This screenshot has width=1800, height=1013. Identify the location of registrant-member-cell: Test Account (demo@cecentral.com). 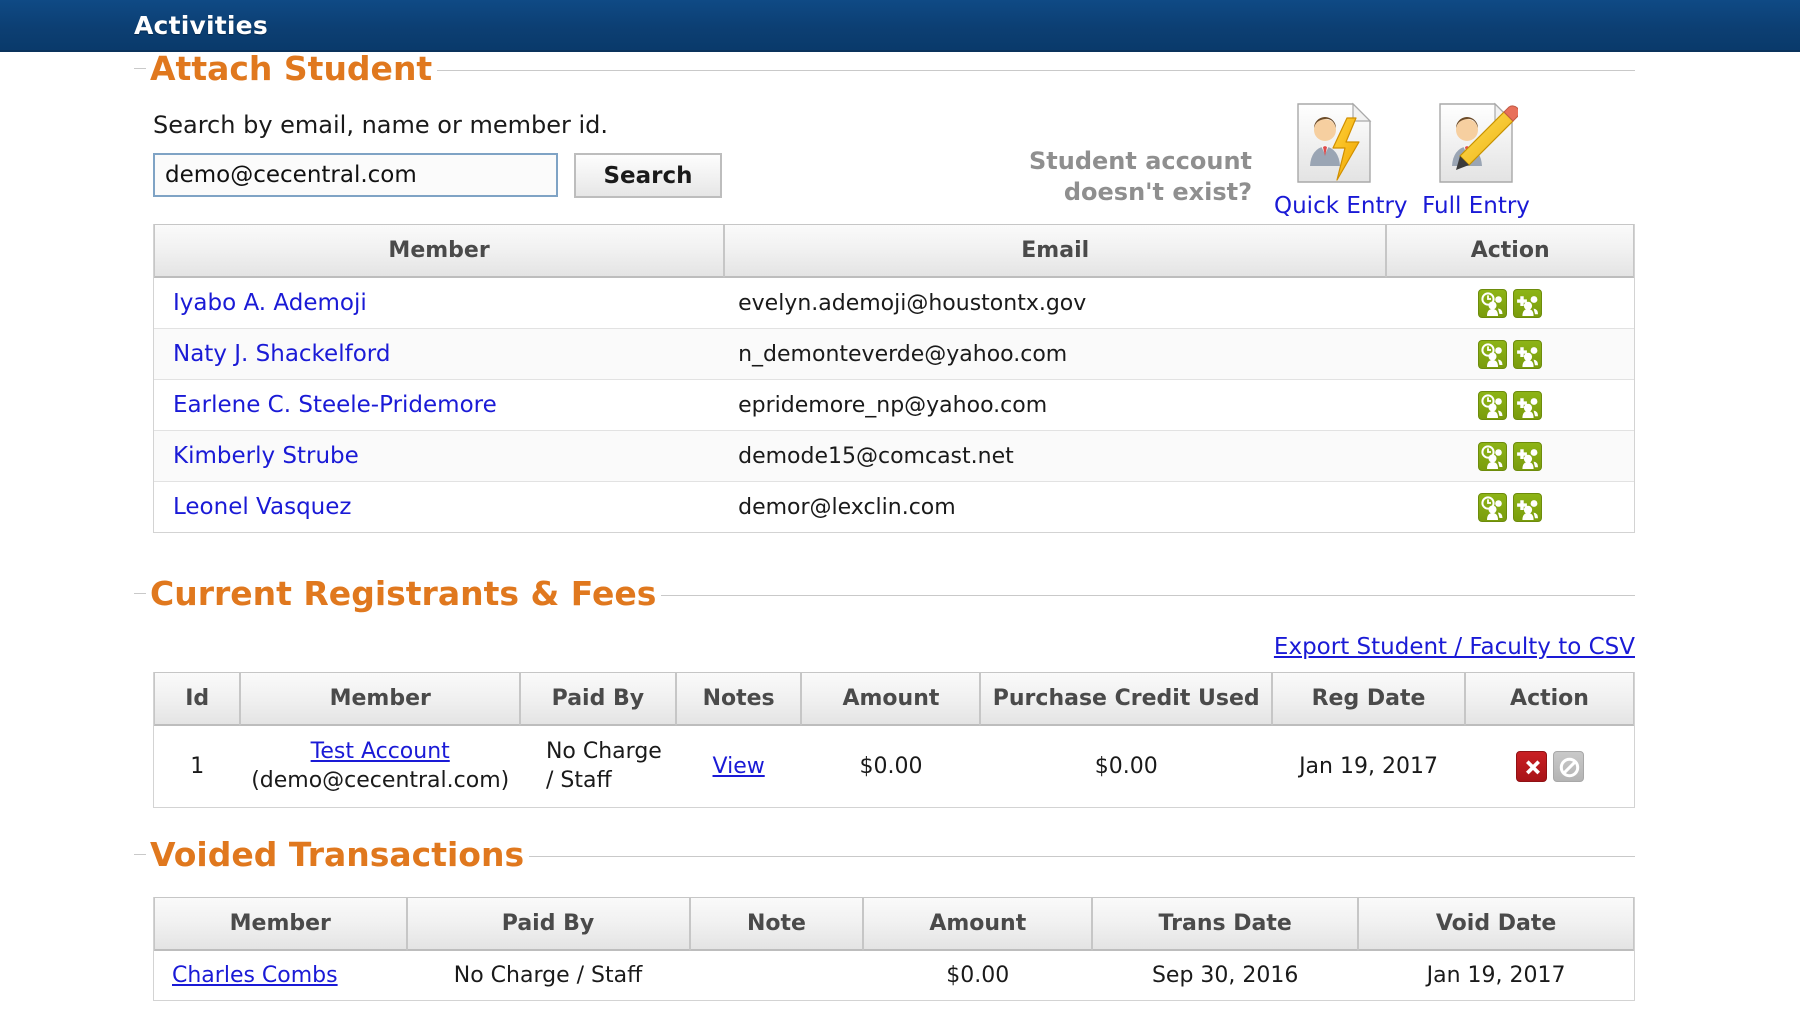
(380, 766).